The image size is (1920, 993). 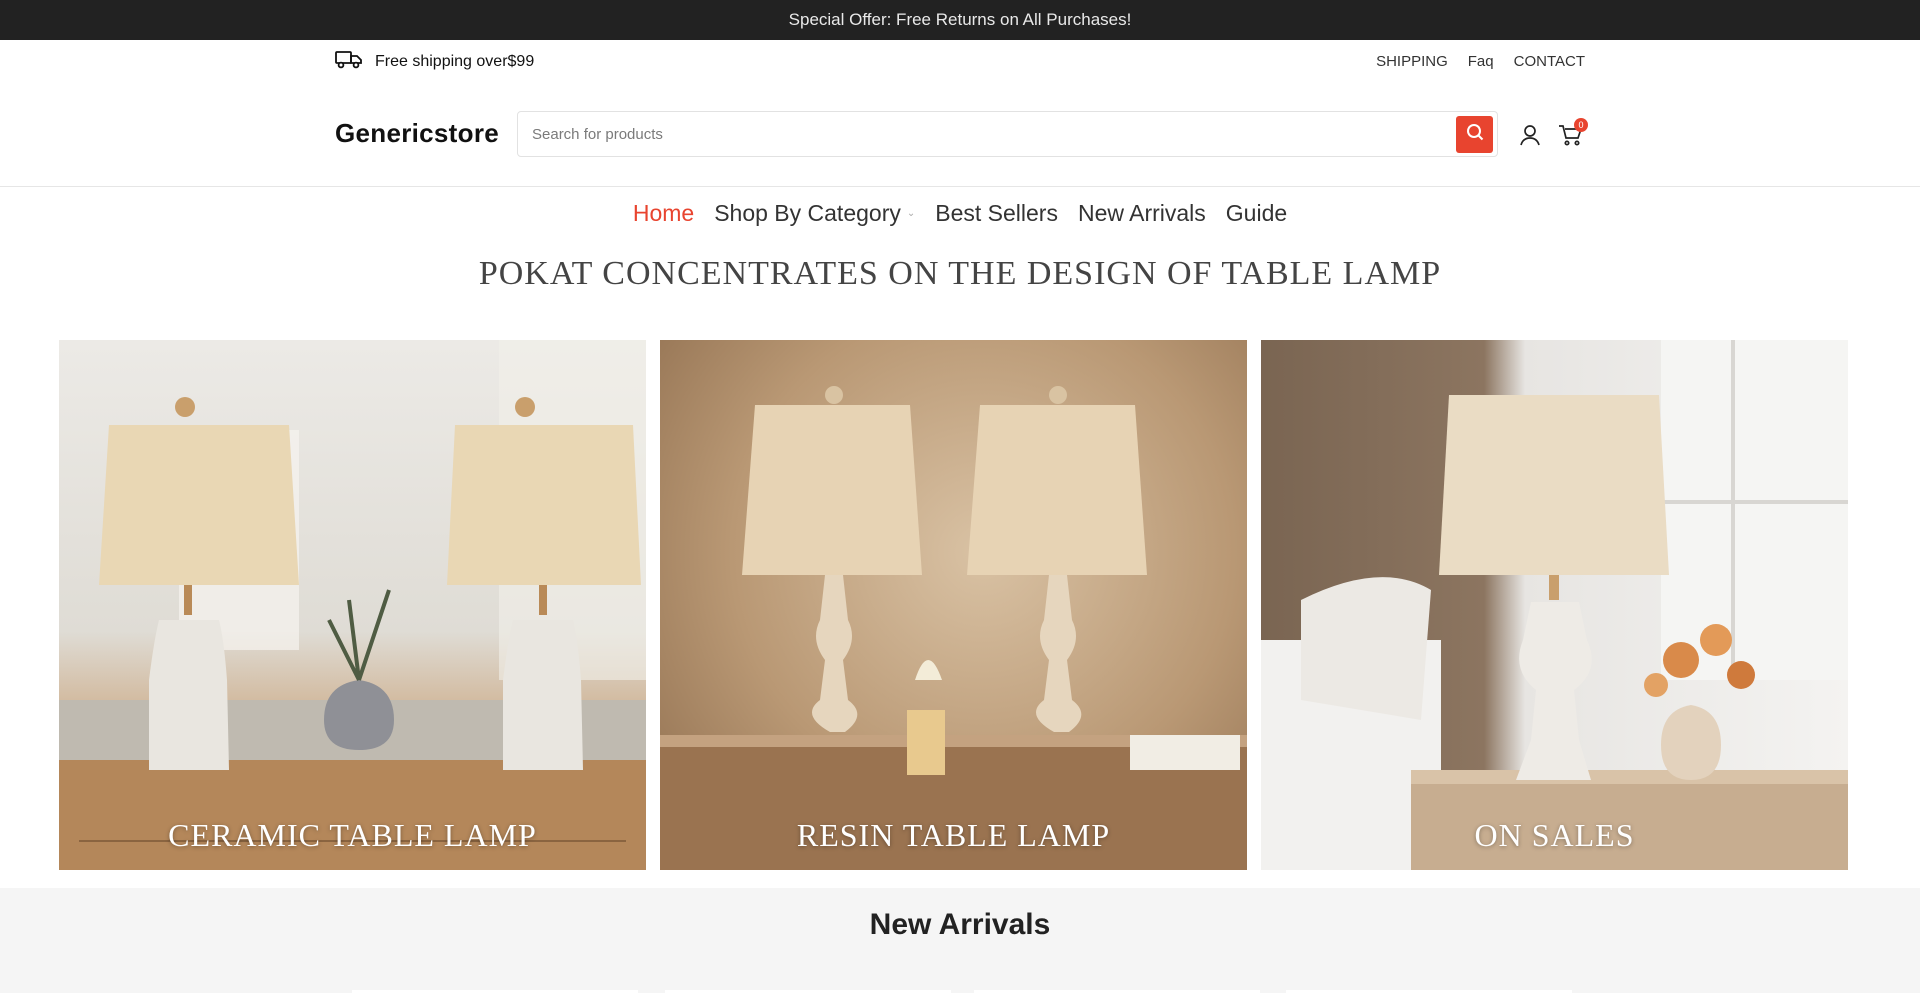 I want to click on nav-best-sellers-label: Best Sellers, so click(x=996, y=212).